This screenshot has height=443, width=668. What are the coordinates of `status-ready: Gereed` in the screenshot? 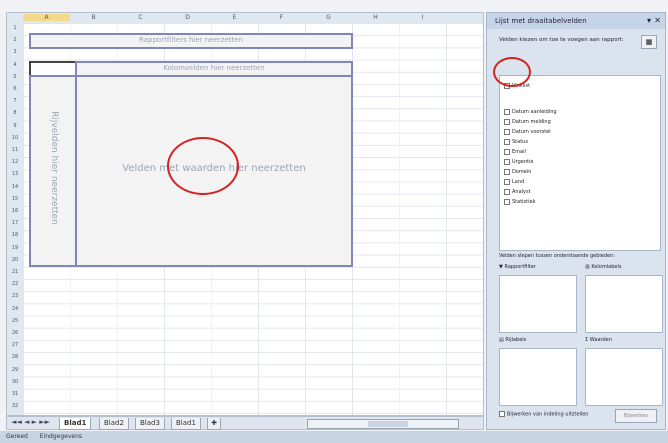 It's located at (17, 436).